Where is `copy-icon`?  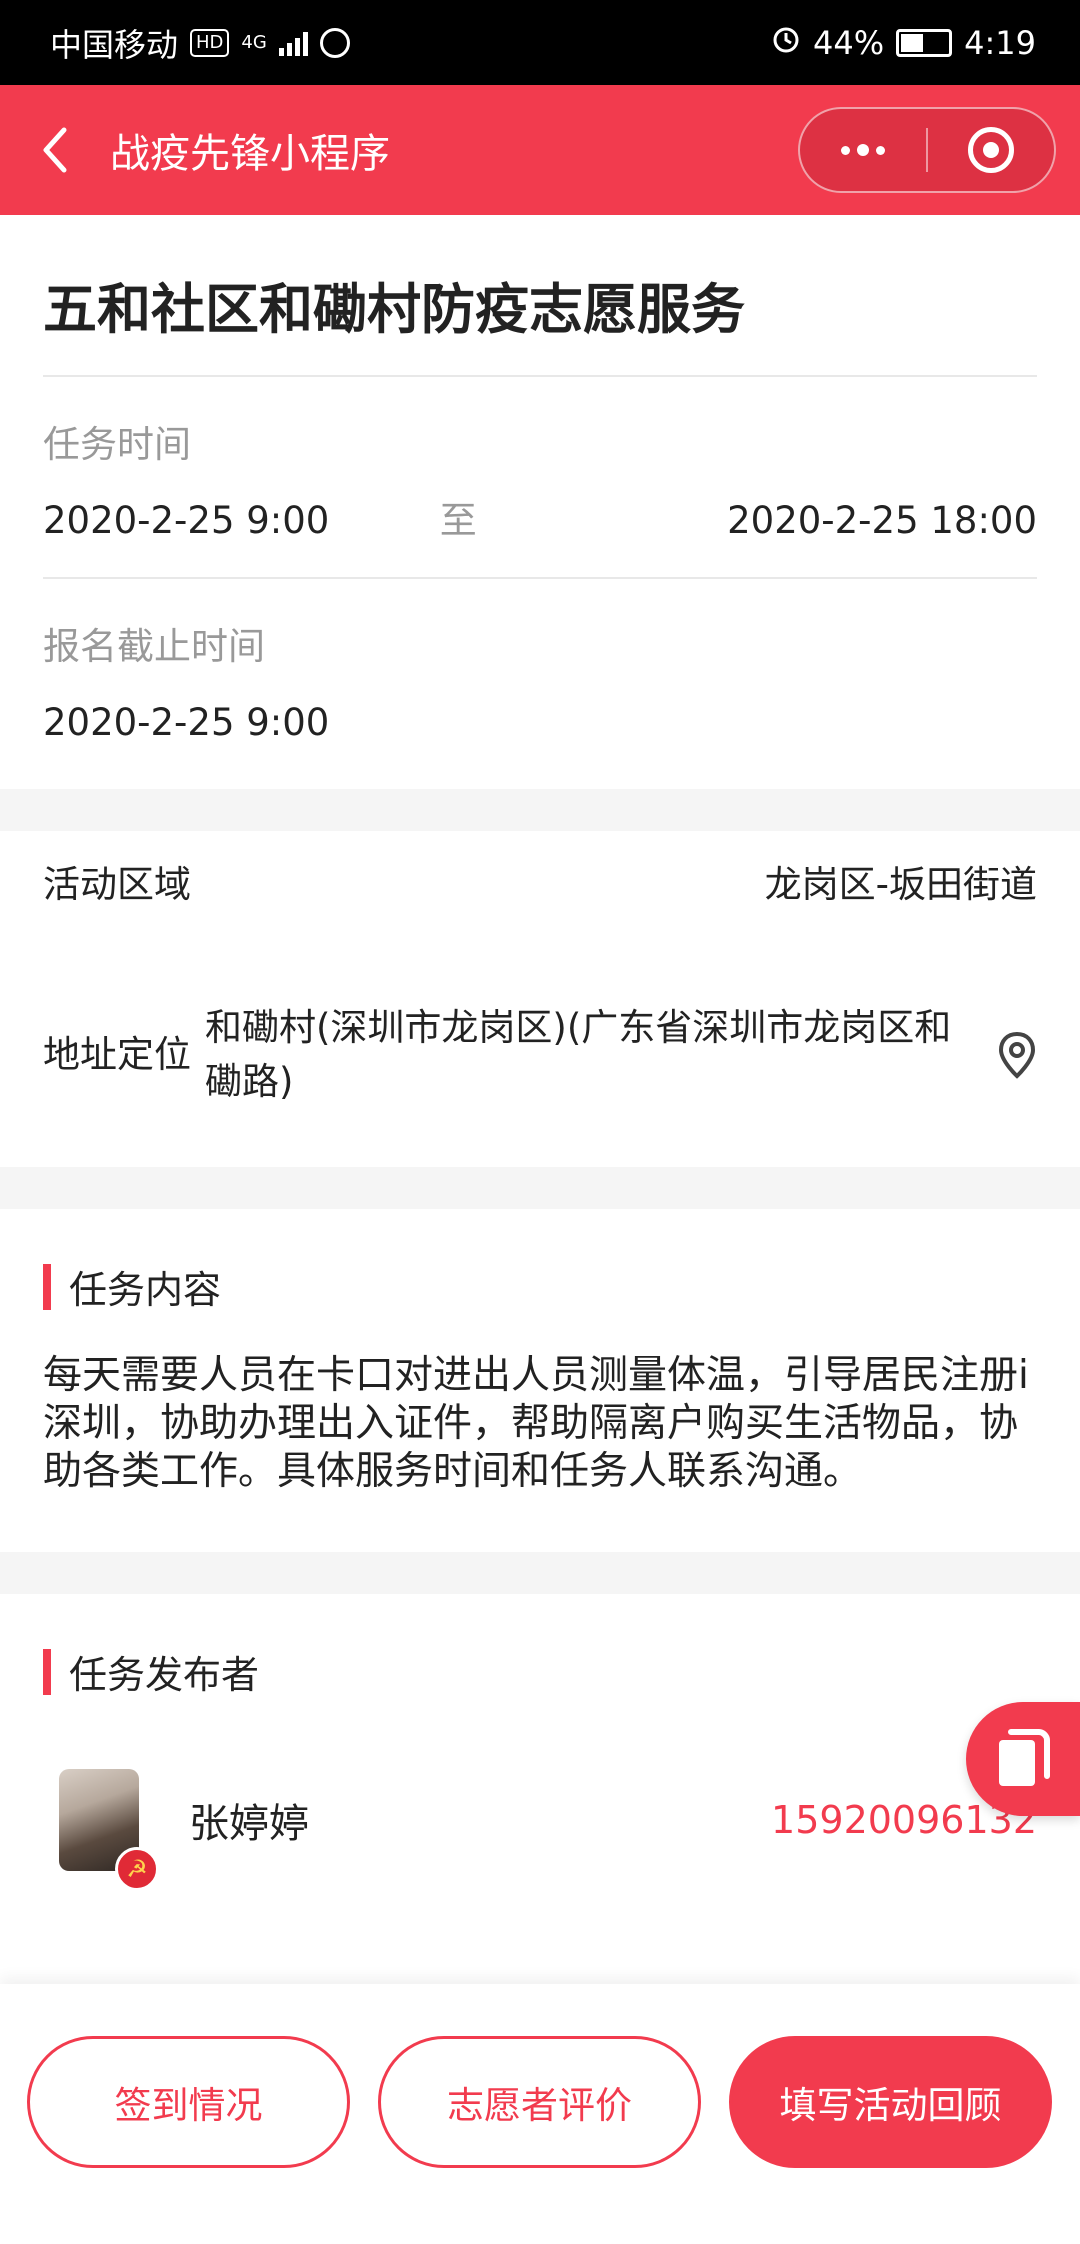 copy-icon is located at coordinates (1024, 1757).